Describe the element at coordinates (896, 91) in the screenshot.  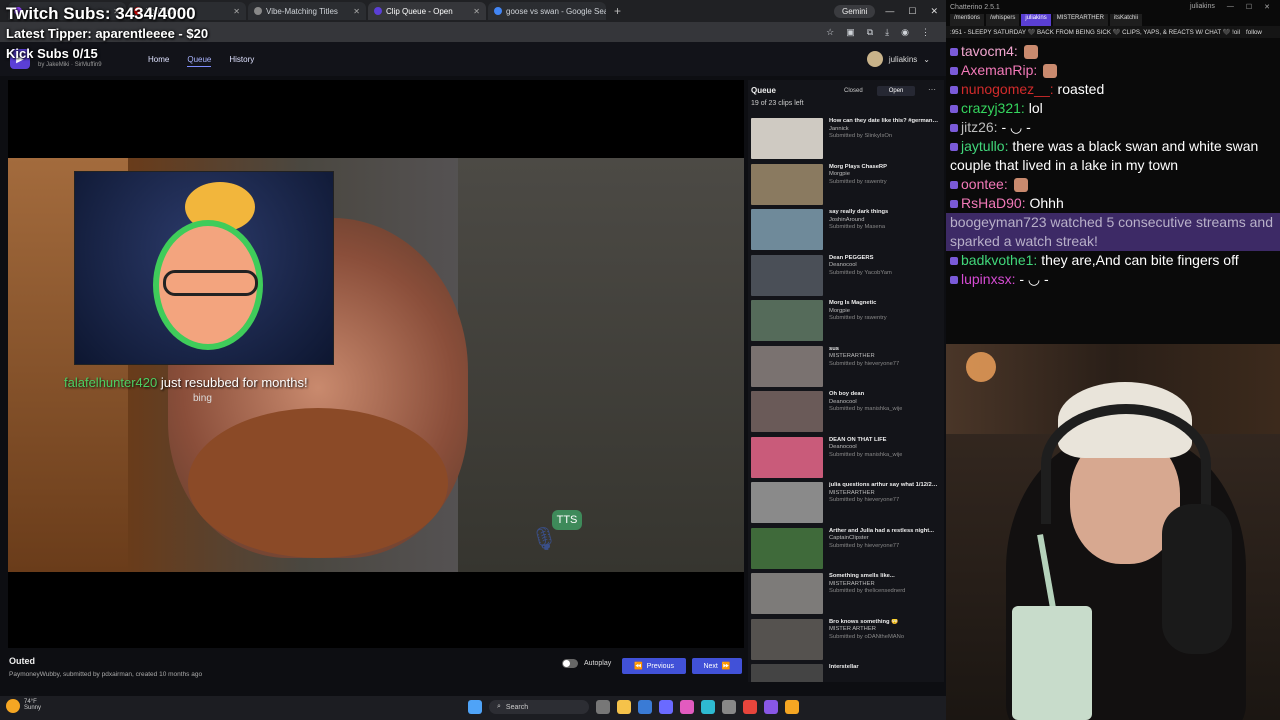
I see `tab-open: Open` at that location.